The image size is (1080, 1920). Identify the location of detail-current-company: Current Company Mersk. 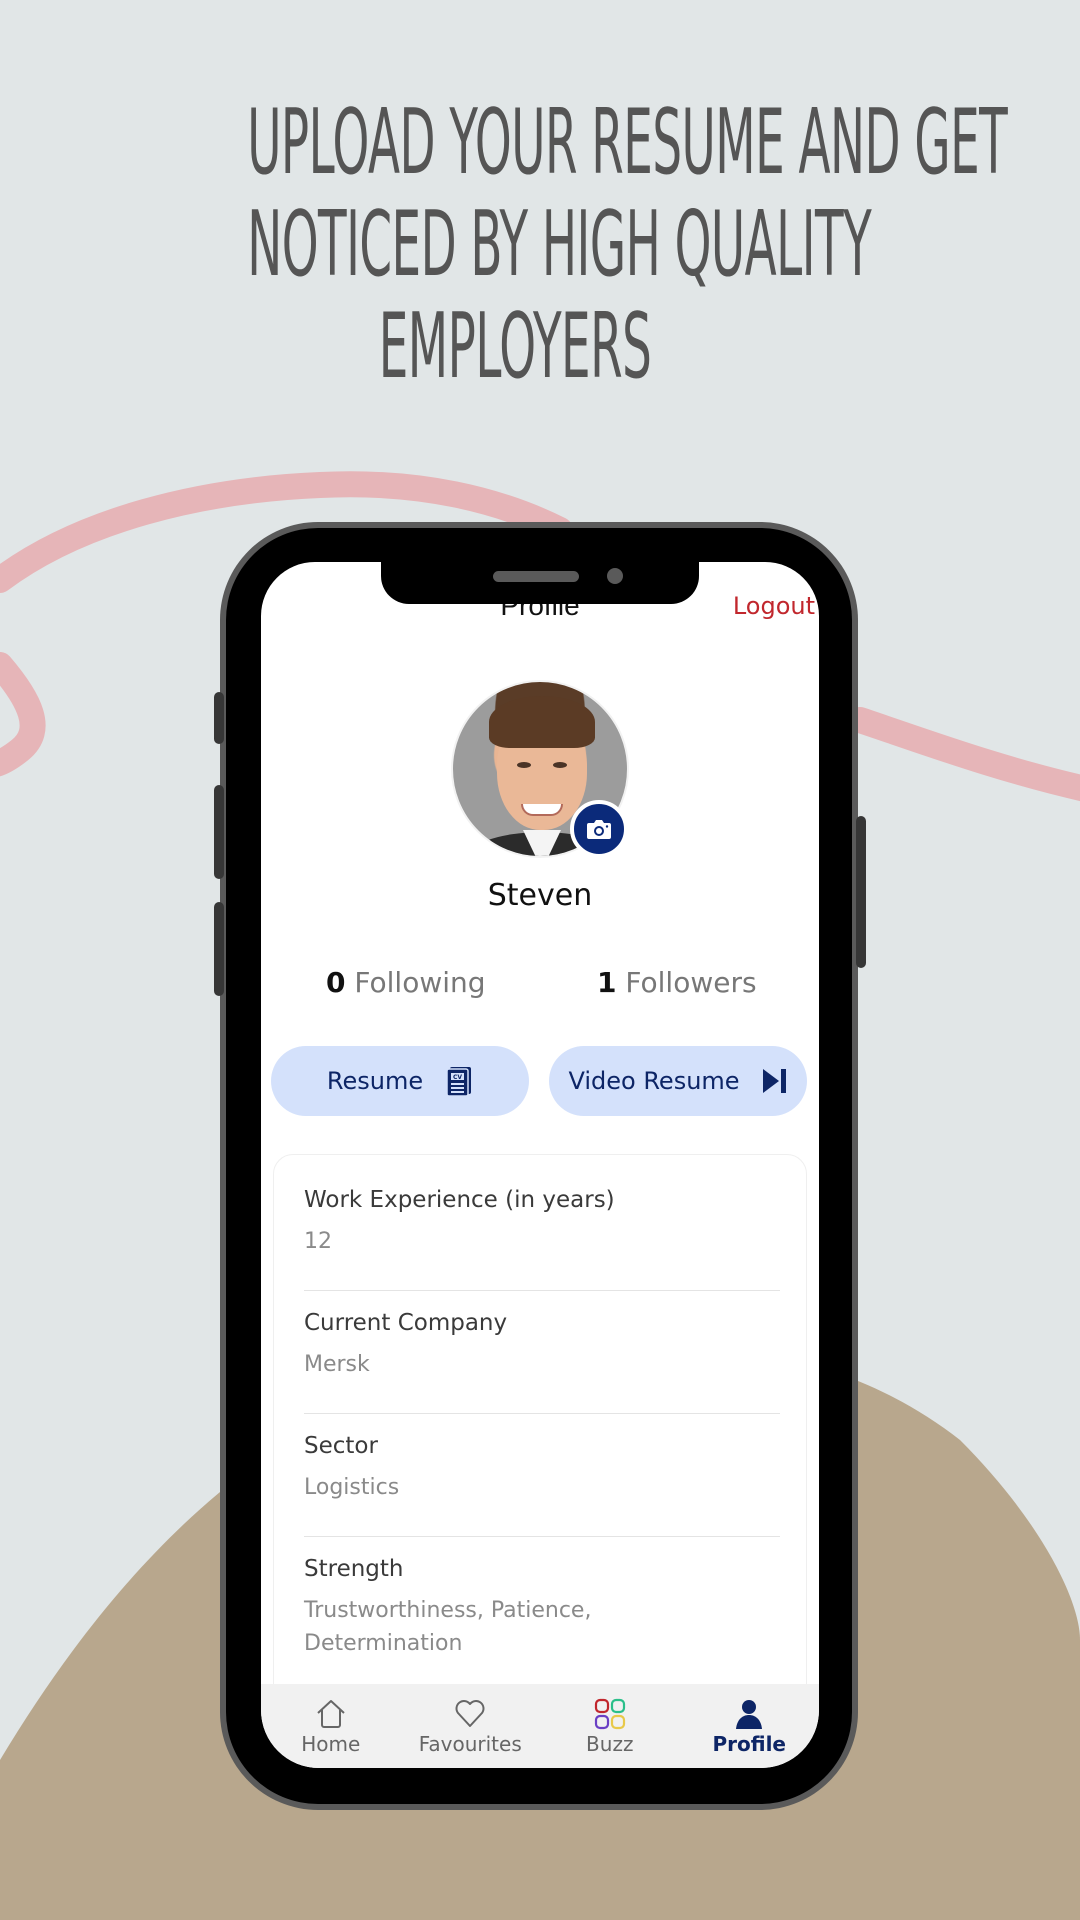
(542, 1345).